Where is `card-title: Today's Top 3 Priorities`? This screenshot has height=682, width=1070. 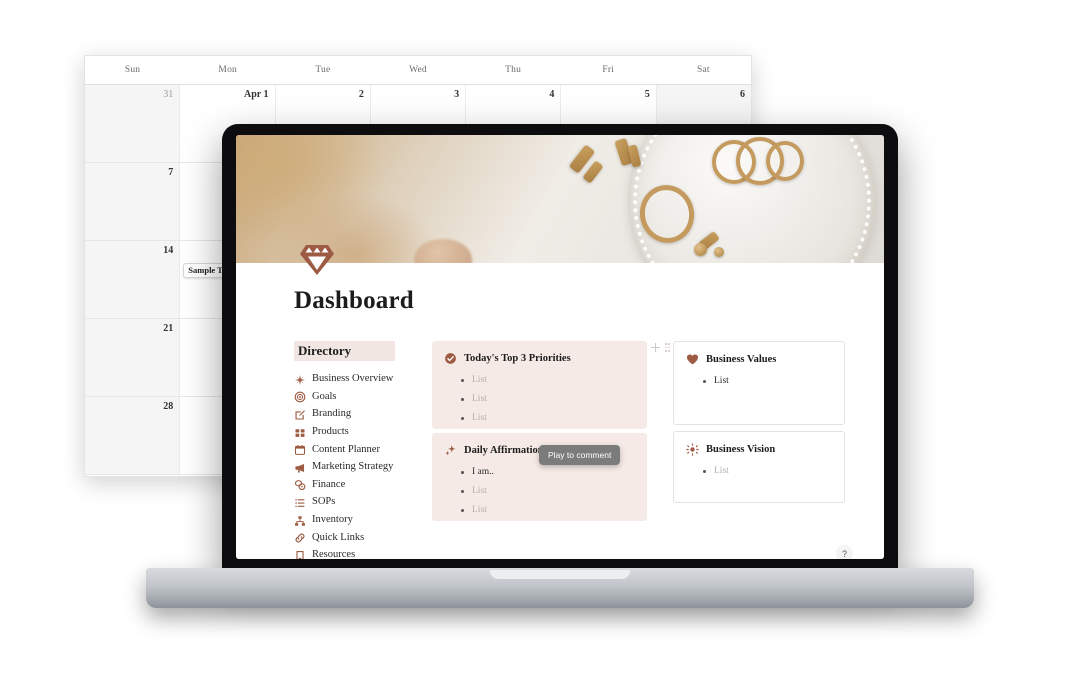 card-title: Today's Top 3 Priorities is located at coordinates (517, 358).